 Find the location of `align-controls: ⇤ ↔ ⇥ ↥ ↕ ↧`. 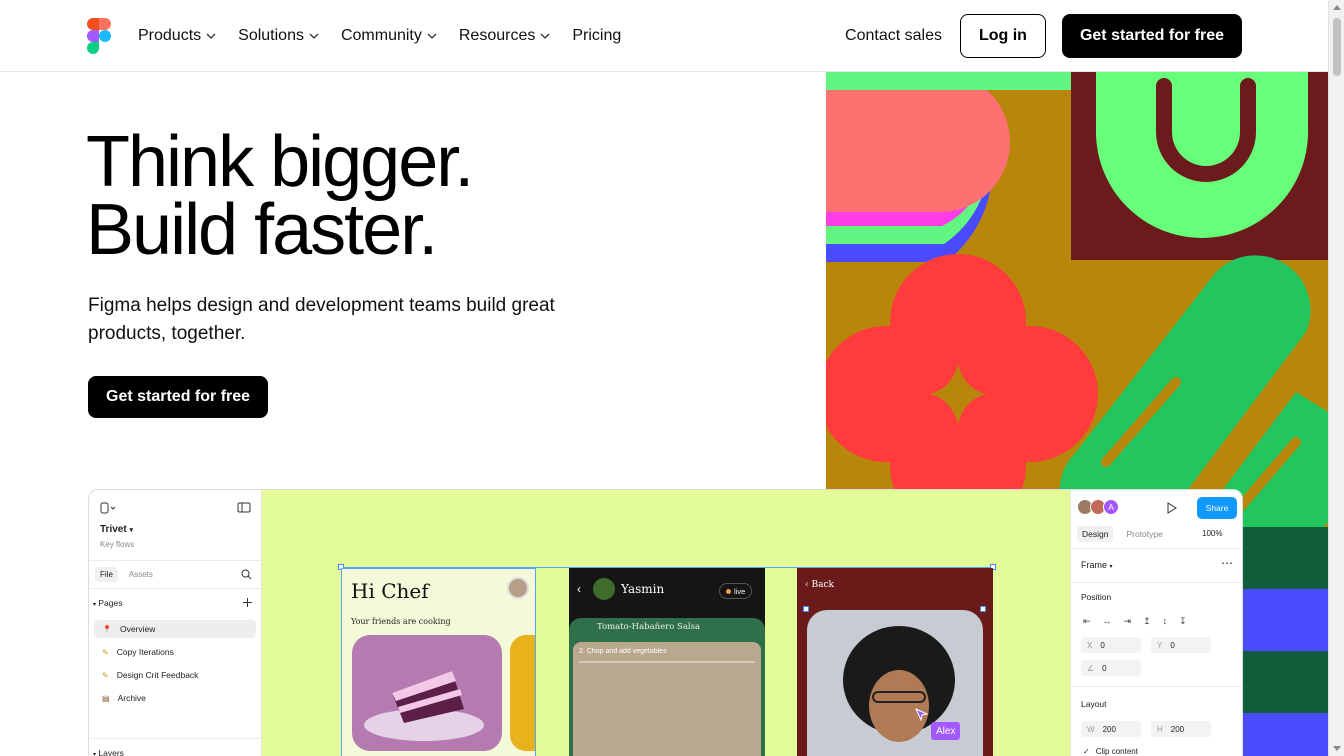

align-controls: ⇤ ↔ ⇥ ↥ ↕ ↧ is located at coordinates (1135, 621).